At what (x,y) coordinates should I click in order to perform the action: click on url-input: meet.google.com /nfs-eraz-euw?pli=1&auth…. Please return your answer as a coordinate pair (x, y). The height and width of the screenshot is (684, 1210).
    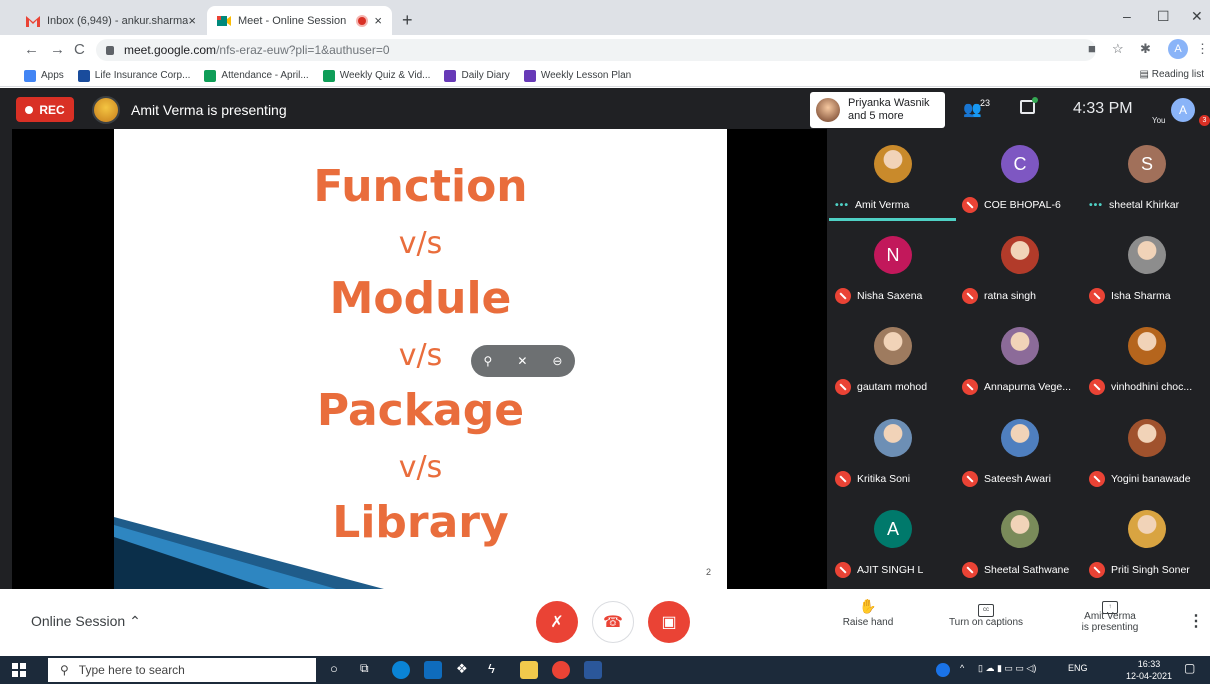
    Looking at the image, I should click on (596, 50).